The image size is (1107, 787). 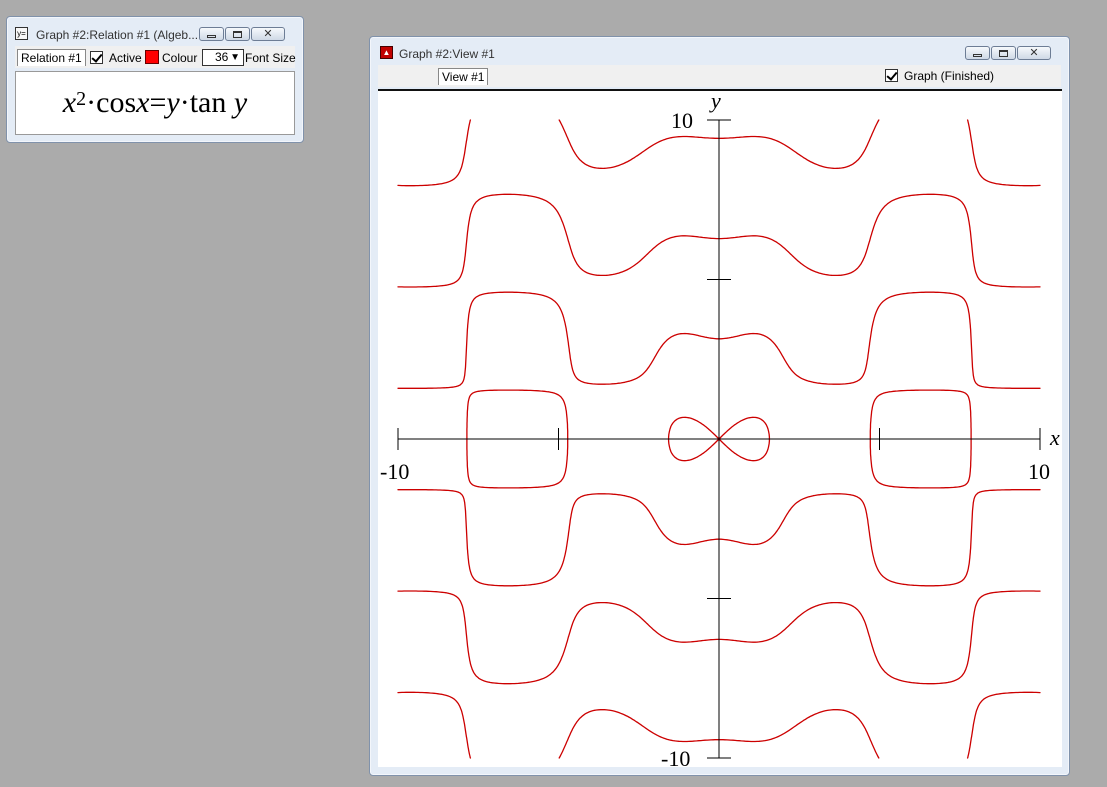 I want to click on x-tick-label-min: -10, so click(x=394, y=471).